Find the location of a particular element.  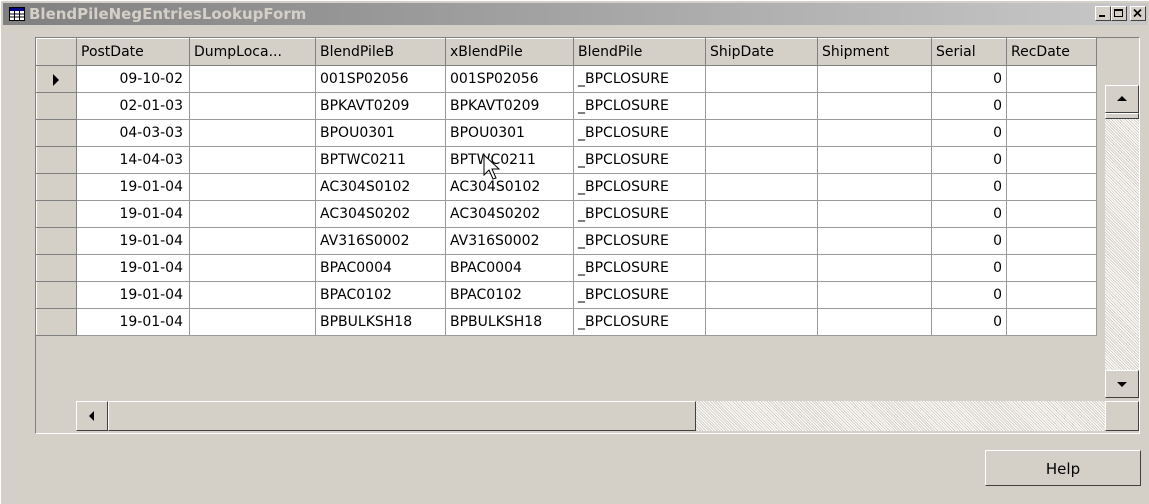

scroll-left-button is located at coordinates (92, 416).